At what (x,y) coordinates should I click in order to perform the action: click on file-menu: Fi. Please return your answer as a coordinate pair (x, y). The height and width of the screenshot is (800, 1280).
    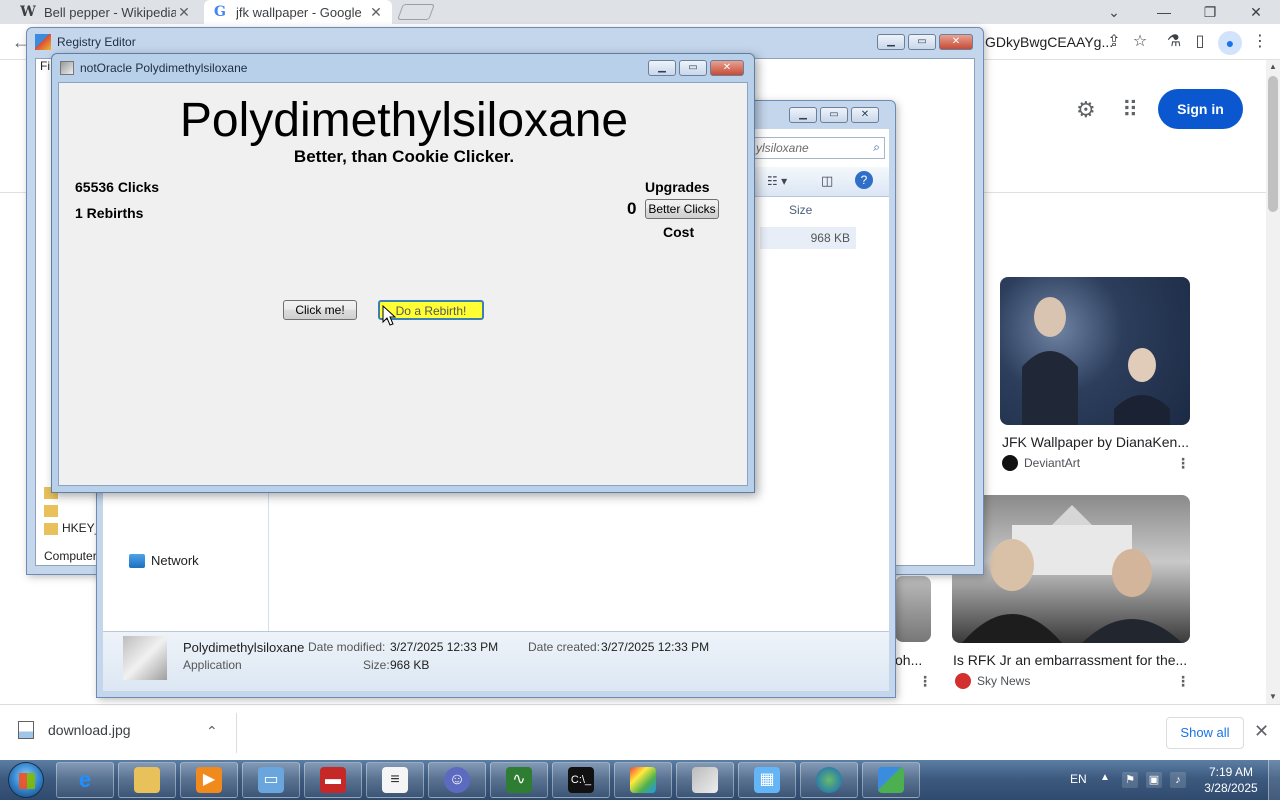
    Looking at the image, I should click on (45, 66).